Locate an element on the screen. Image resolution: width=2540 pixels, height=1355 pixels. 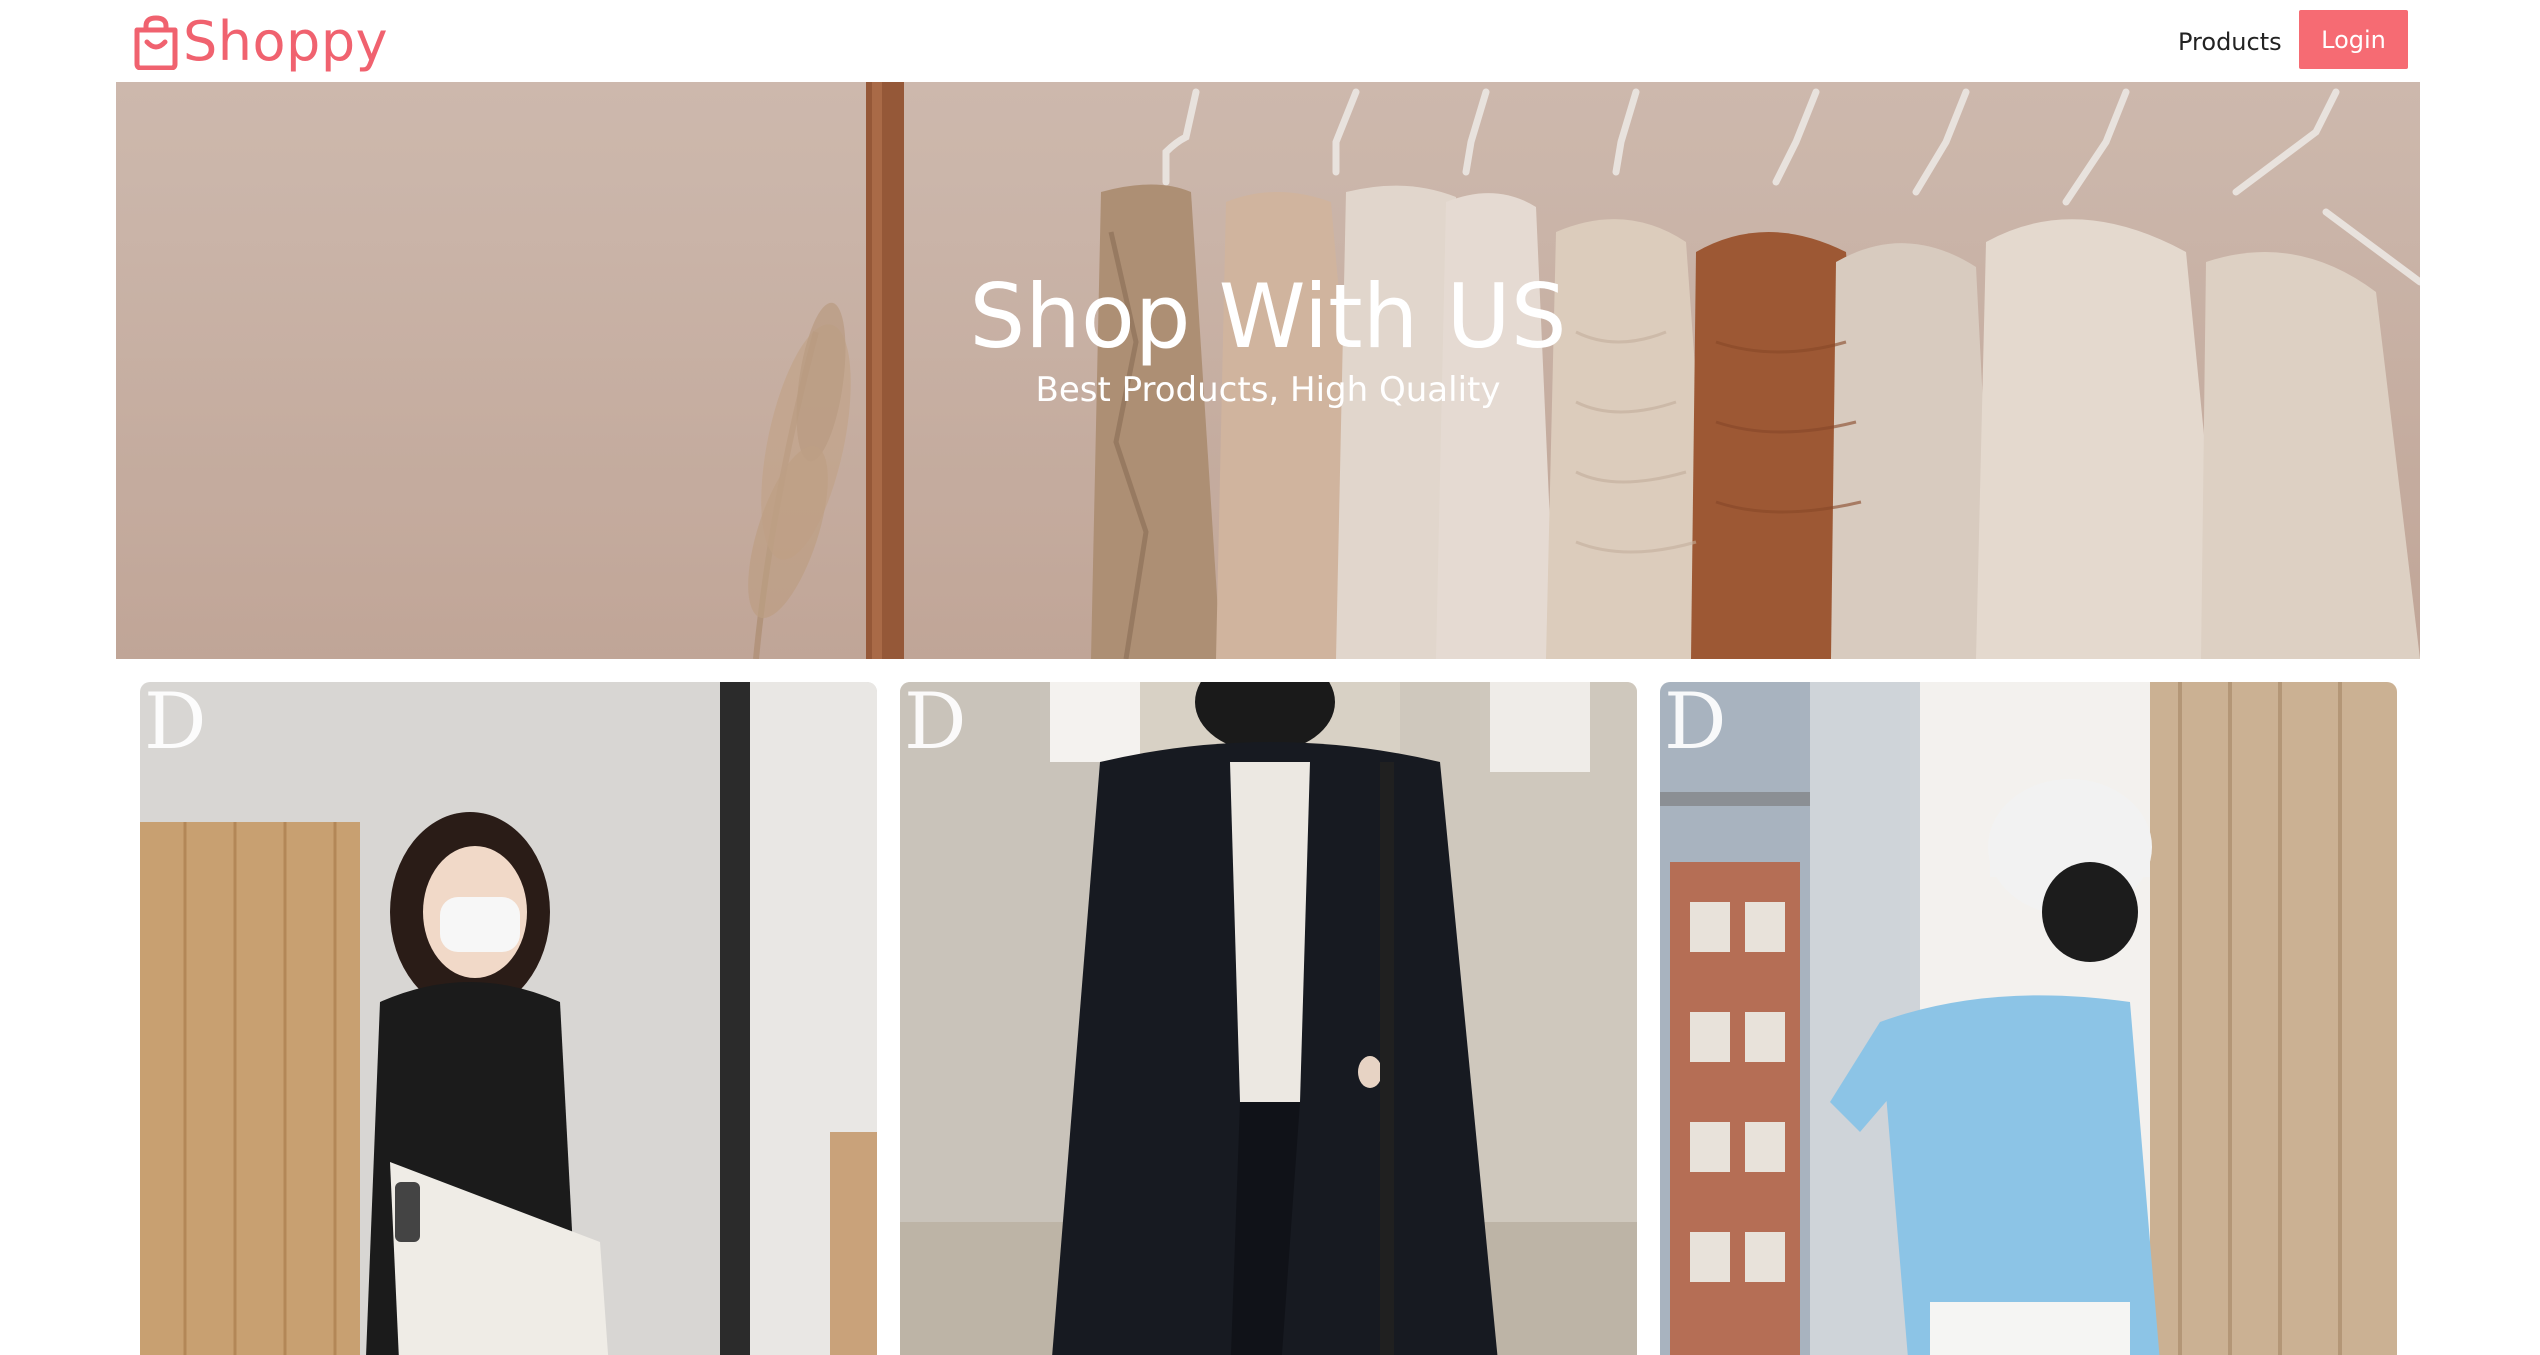
hero-subtitle: Best Products, High Quality is located at coordinates (1268, 390).